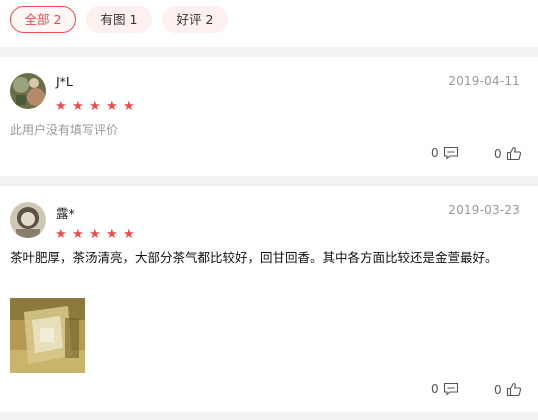 This screenshot has width=538, height=420. Describe the element at coordinates (254, 257) in the screenshot. I see `review-text: 茶叶肥厚，茶汤清亮，大部分茶气都比较好，回甘回香。其中各方面比较还是金萱最好。` at that location.